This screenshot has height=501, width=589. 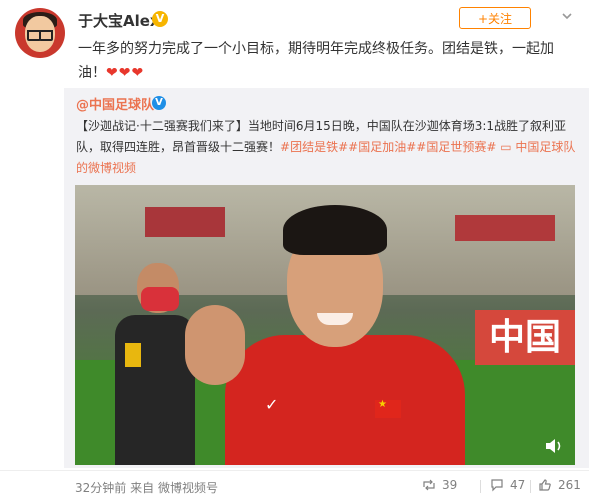 What do you see at coordinates (316, 61) in the screenshot?
I see `post-body: 一年多的努力完成了一个小目标，期待明年完成终极任务。团结是铁，一起加油！` at bounding box center [316, 61].